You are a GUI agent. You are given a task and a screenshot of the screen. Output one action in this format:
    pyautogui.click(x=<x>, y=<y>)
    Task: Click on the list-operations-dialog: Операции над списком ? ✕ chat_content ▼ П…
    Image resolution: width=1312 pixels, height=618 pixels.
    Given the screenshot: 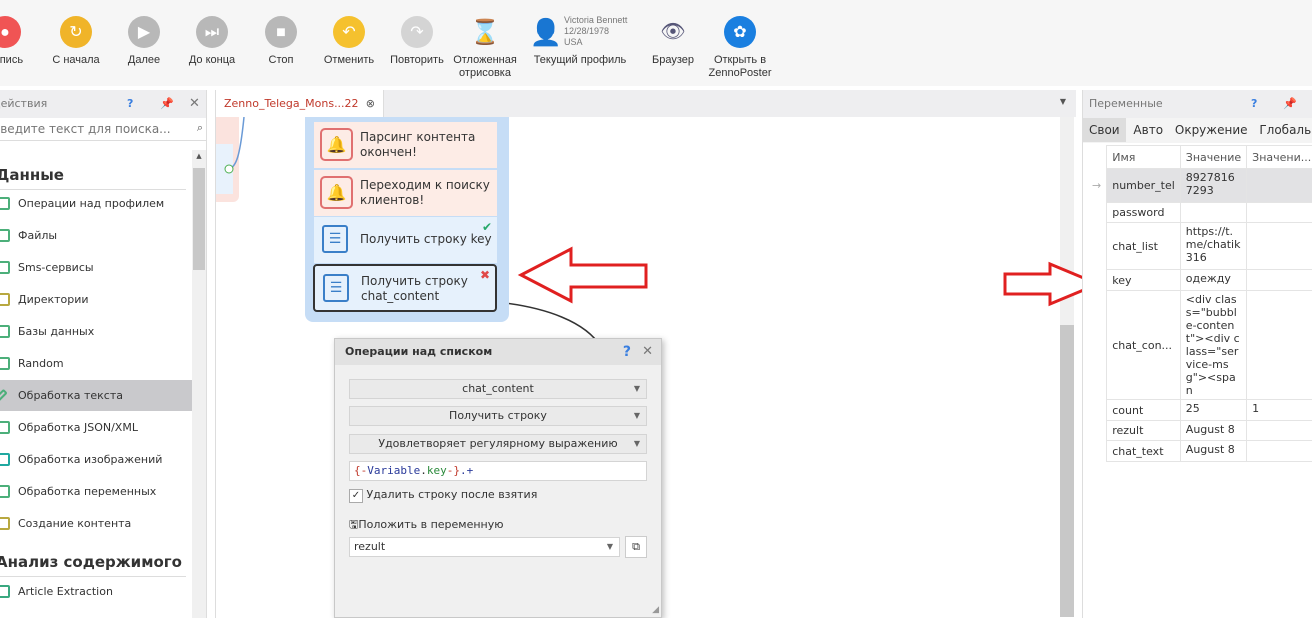 What is the action you would take?
    pyautogui.click(x=498, y=478)
    